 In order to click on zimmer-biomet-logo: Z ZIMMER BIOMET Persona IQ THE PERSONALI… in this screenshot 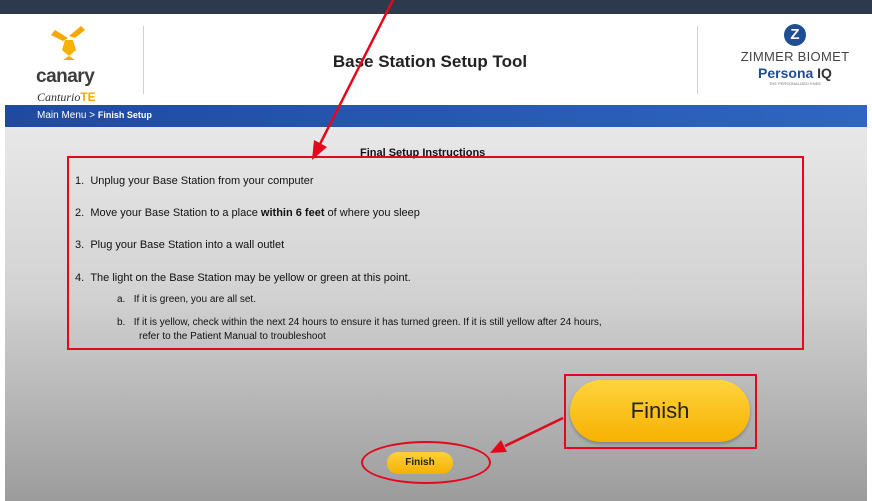, I will do `click(795, 64)`.